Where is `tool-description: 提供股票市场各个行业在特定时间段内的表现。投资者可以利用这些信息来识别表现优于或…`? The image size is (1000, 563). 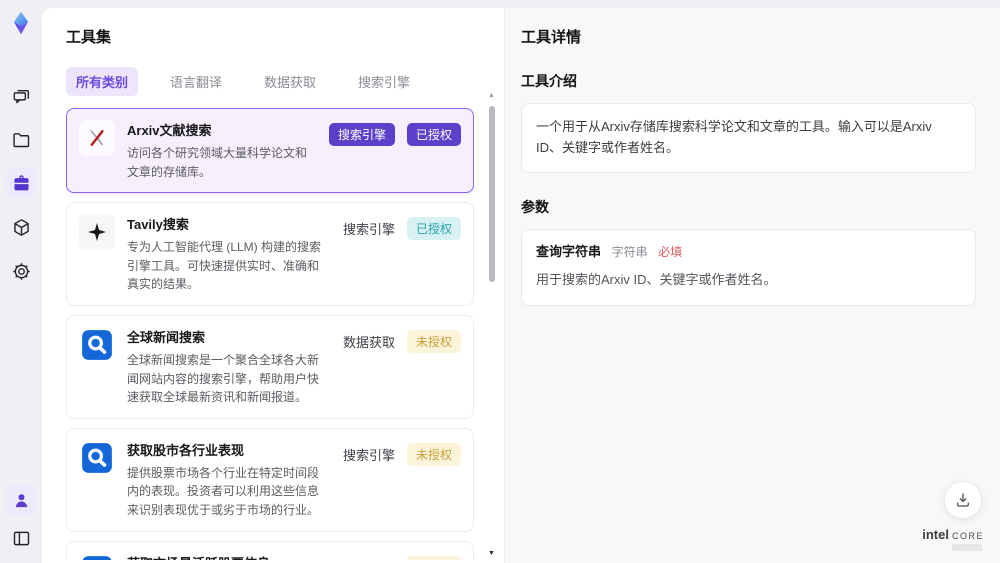
tool-description: 提供股票市场各个行业在特定时间段内的表现。投资者可以利用这些信息来识别表现优于或… is located at coordinates (223, 491).